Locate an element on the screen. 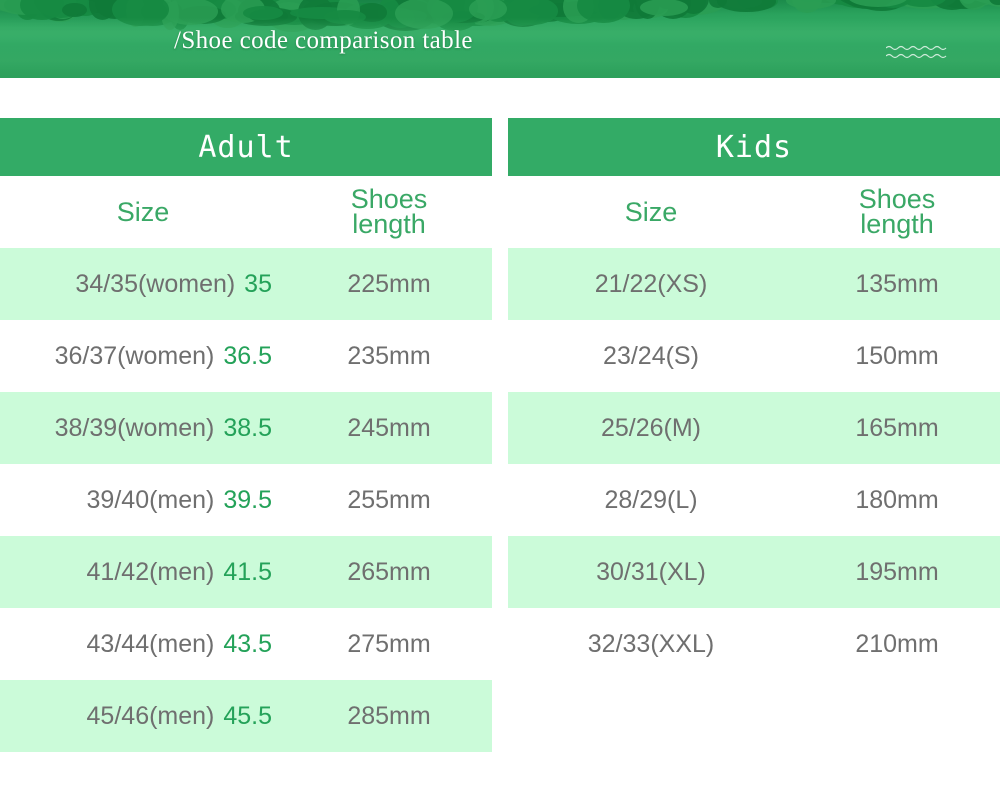 The image size is (1000, 794). adult-size-cell: 41/42(men) 41.5 is located at coordinates (179, 571).